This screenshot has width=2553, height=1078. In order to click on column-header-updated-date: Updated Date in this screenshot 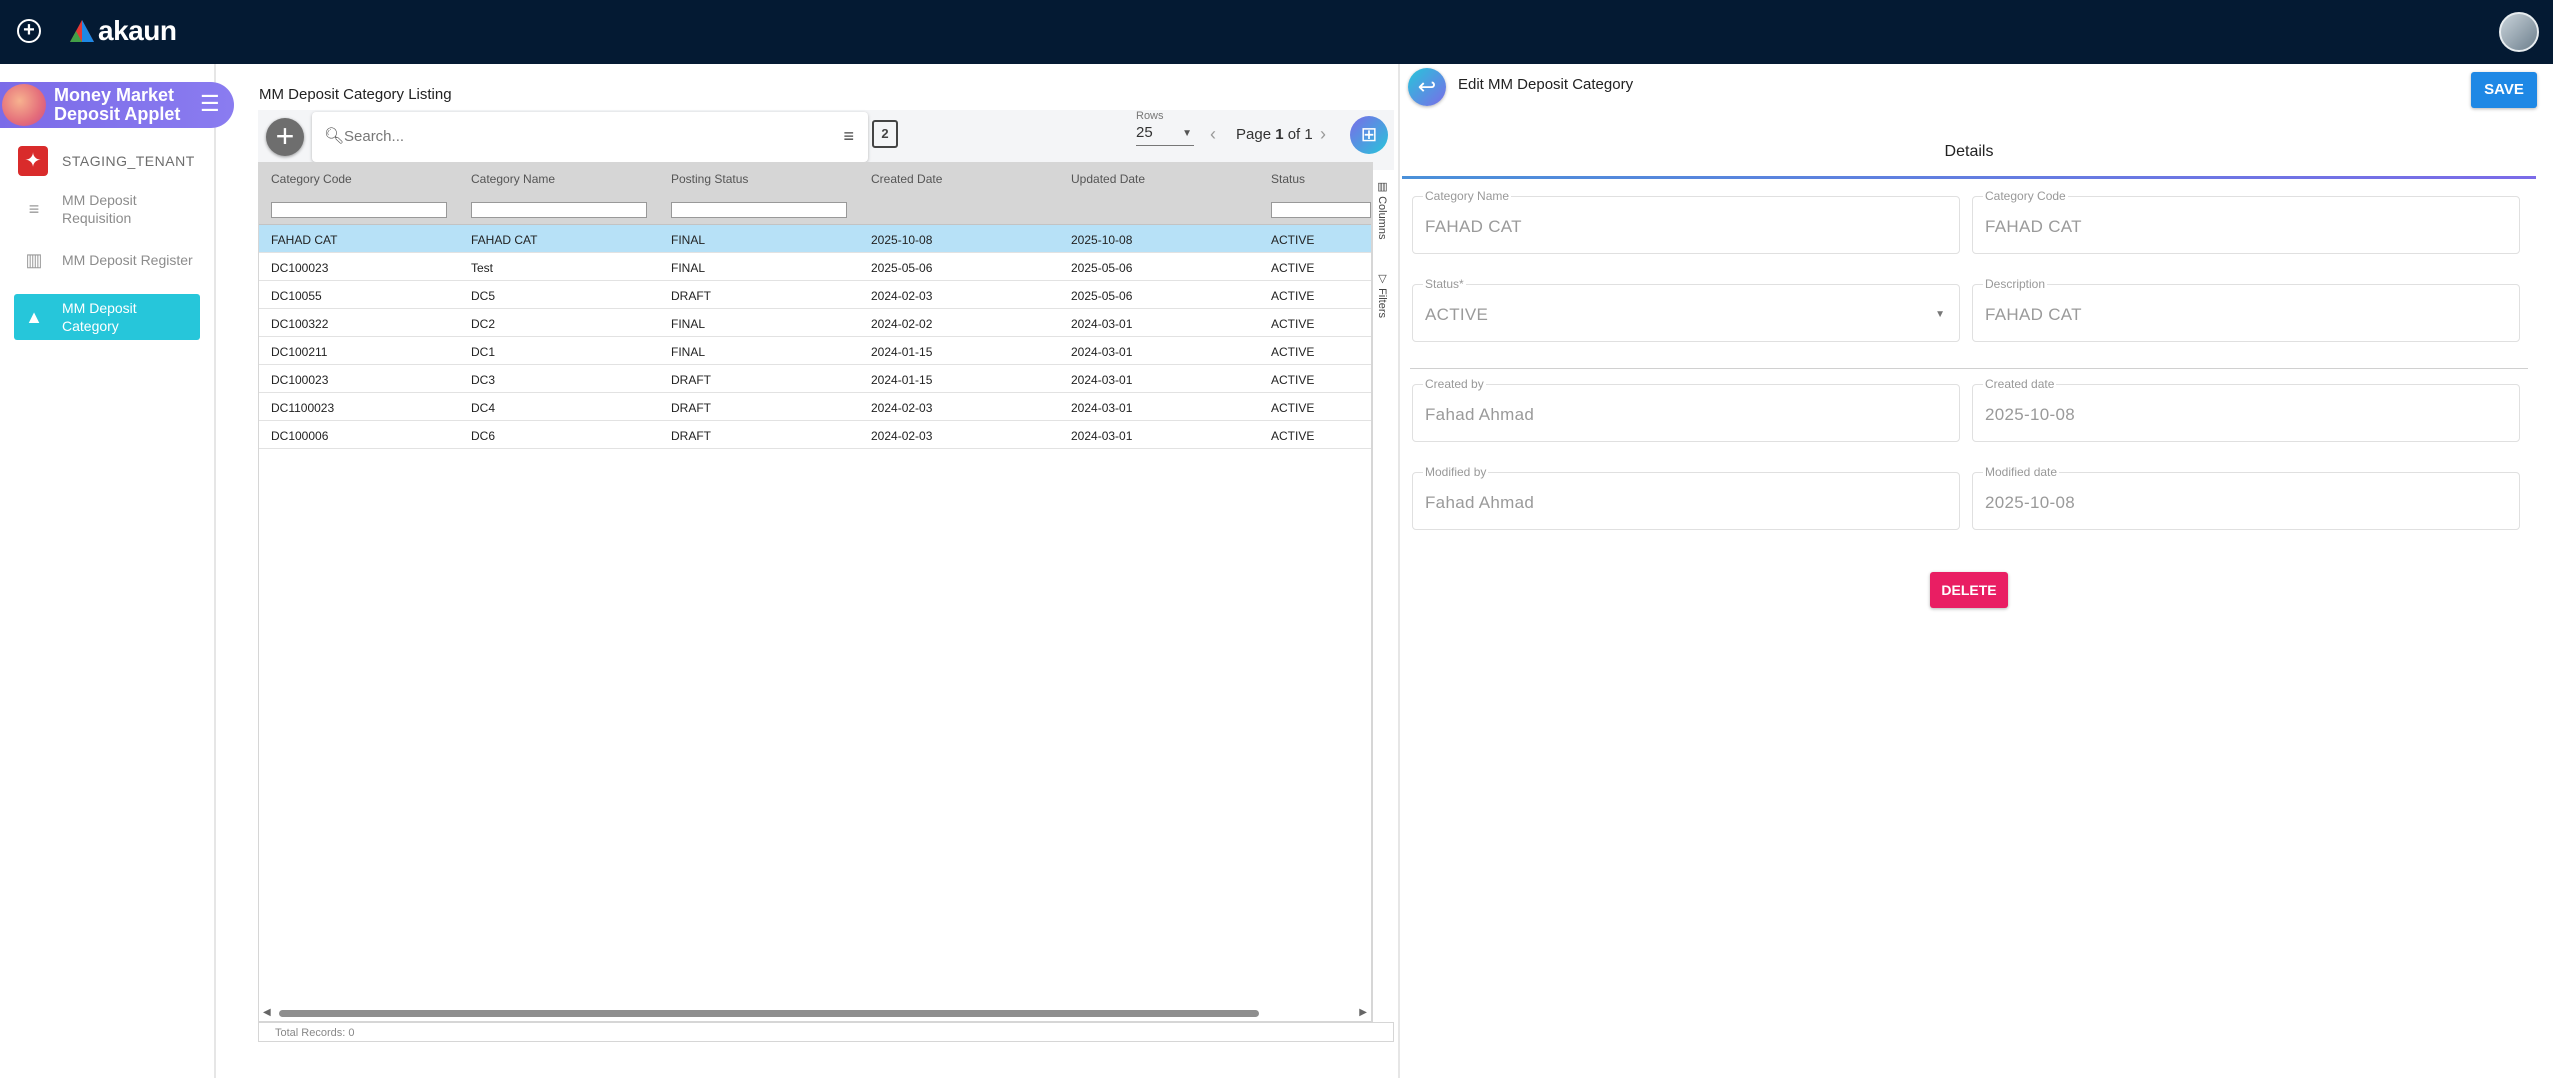, I will do `click(1108, 179)`.